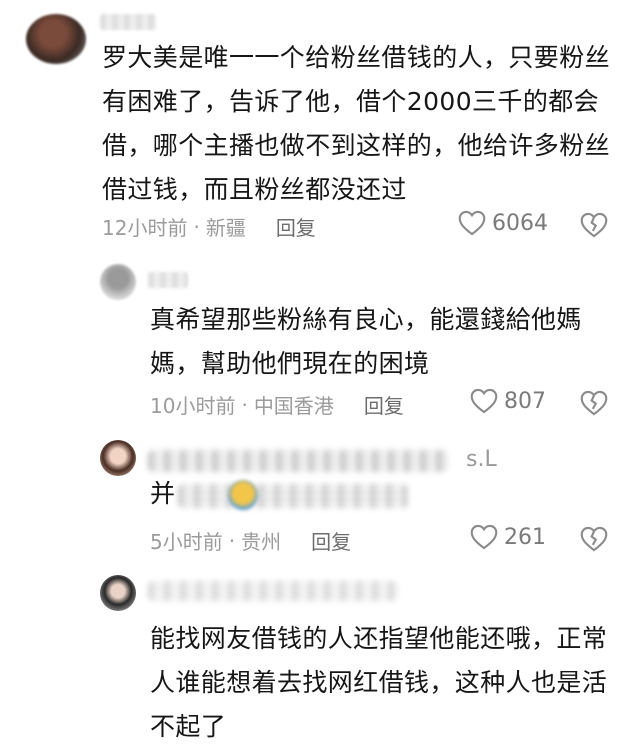 The width and height of the screenshot is (640, 749). I want to click on like-count: 261, so click(525, 537).